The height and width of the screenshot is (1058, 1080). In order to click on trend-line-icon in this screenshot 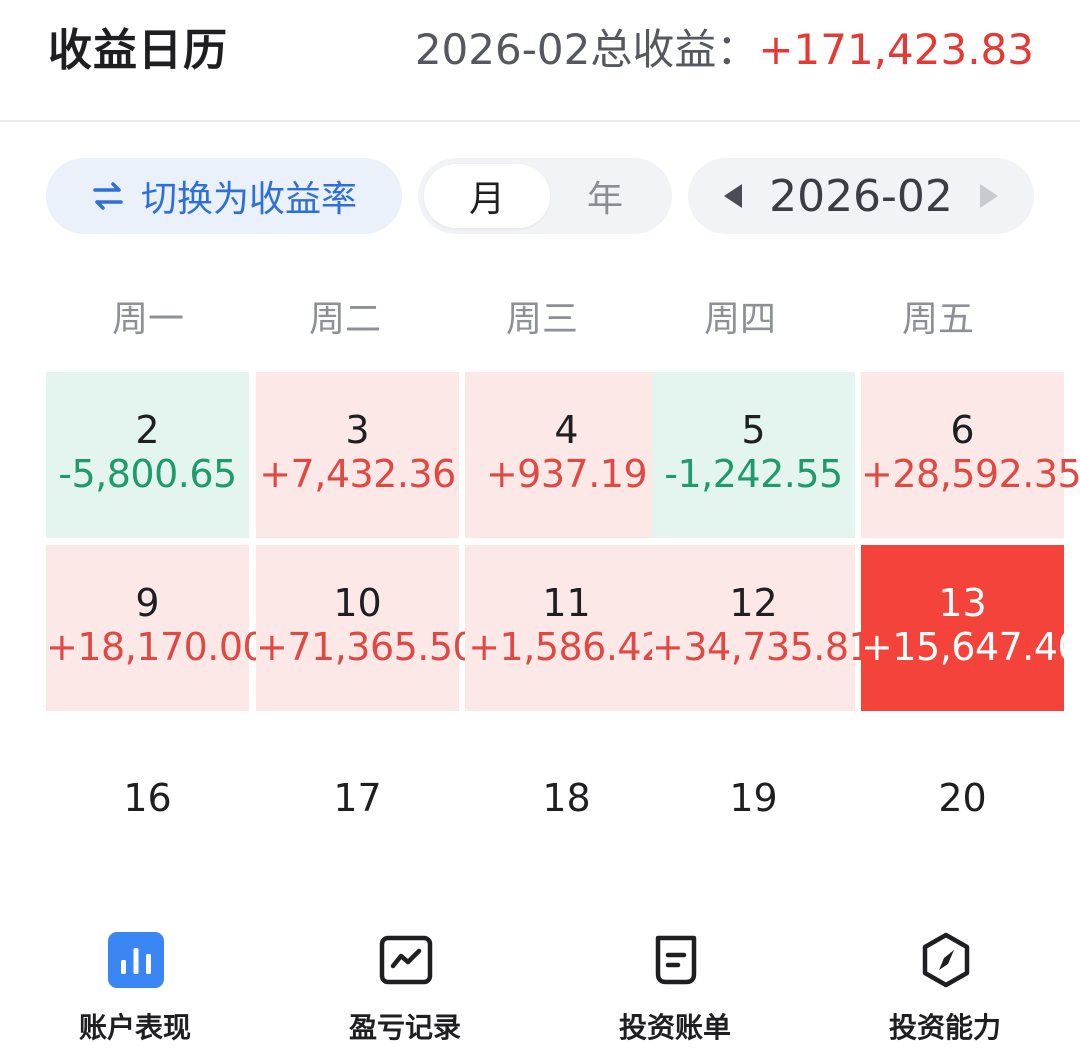, I will do `click(406, 960)`.